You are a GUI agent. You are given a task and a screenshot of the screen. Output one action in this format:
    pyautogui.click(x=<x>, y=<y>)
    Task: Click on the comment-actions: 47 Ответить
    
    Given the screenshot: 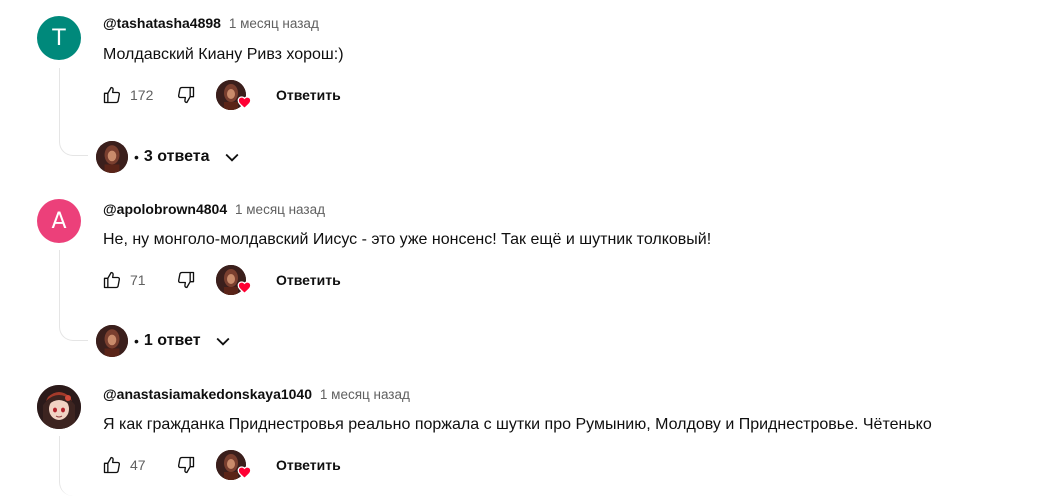 What is the action you would take?
    pyautogui.click(x=224, y=465)
    